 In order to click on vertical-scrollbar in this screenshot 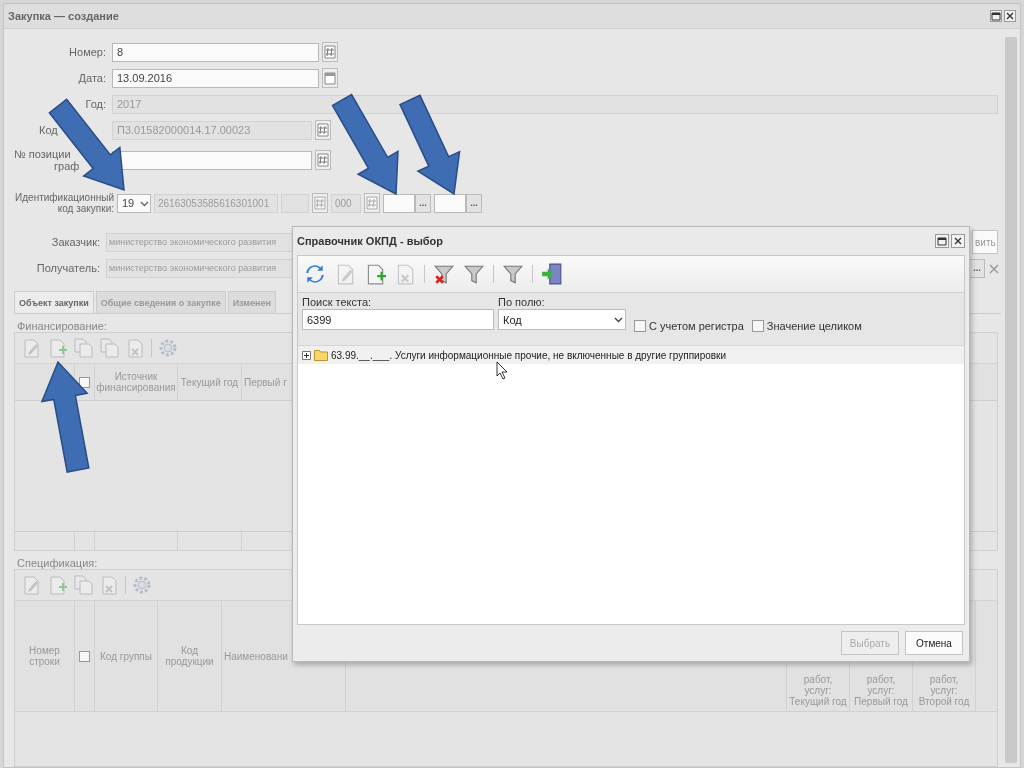, I will do `click(1011, 400)`.